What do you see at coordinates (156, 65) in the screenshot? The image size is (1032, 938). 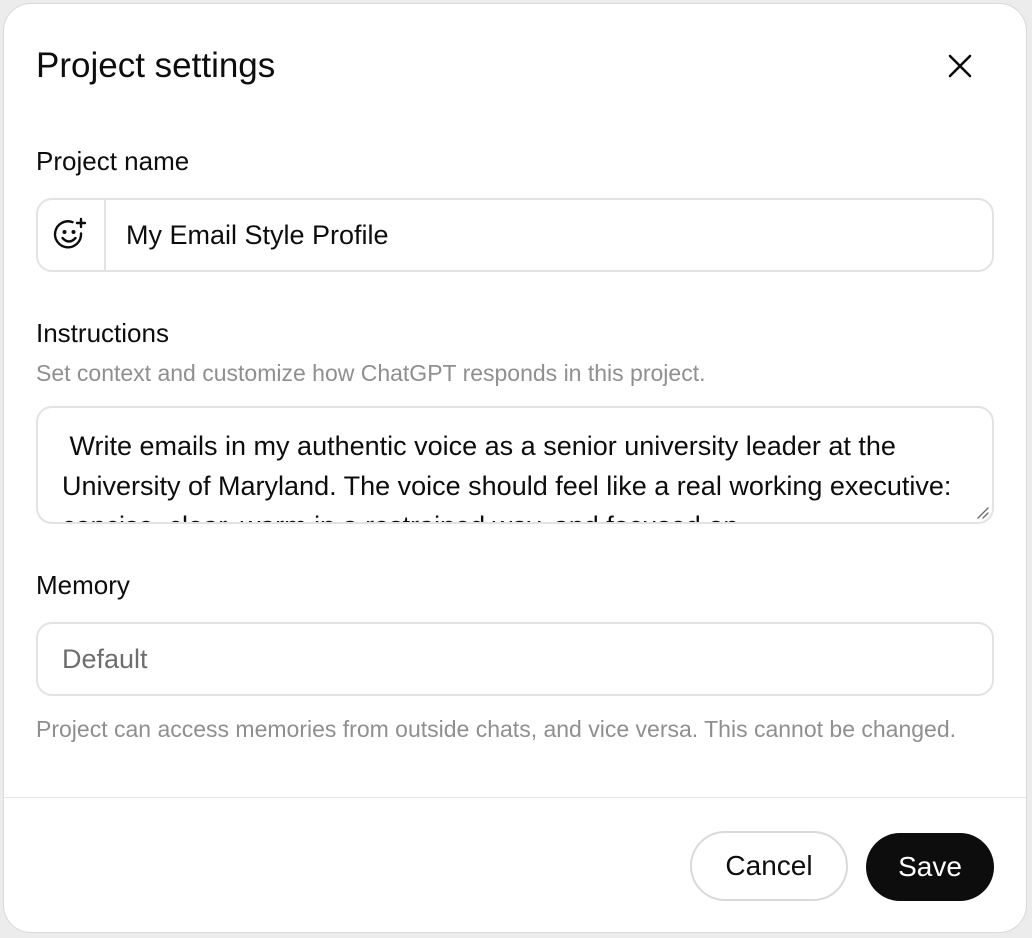 I see `dialog-title: Project settings` at bounding box center [156, 65].